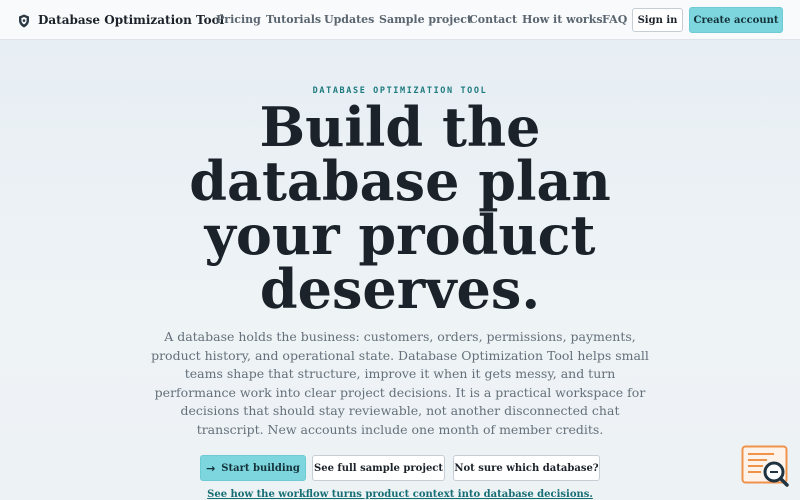  Describe the element at coordinates (614, 19) in the screenshot. I see `nav-link-faq: FAQ` at that location.